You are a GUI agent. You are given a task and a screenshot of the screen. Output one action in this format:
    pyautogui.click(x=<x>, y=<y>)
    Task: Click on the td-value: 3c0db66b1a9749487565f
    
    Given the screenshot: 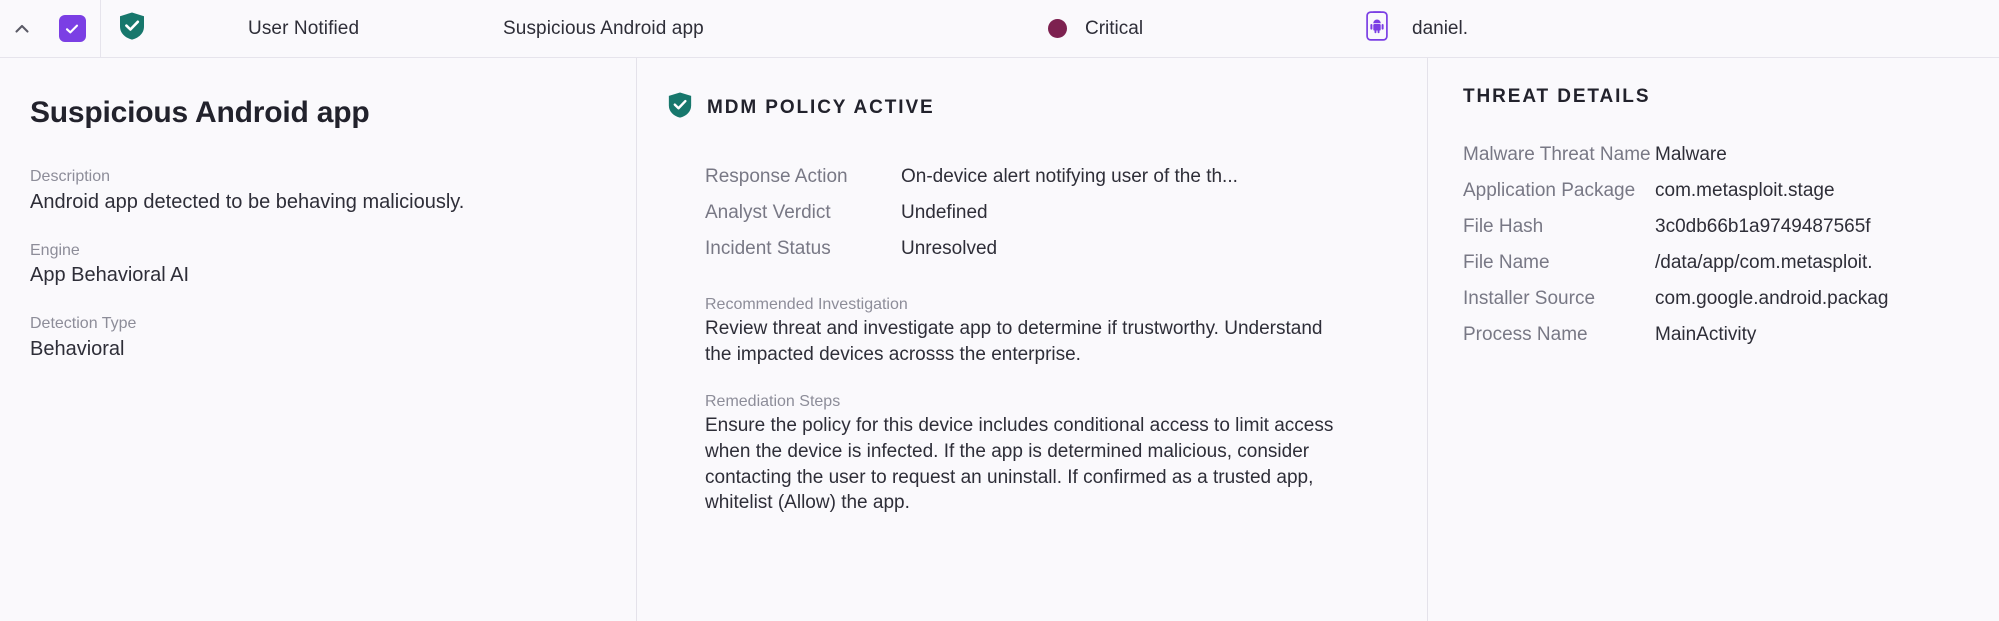 What is the action you would take?
    pyautogui.click(x=1763, y=226)
    